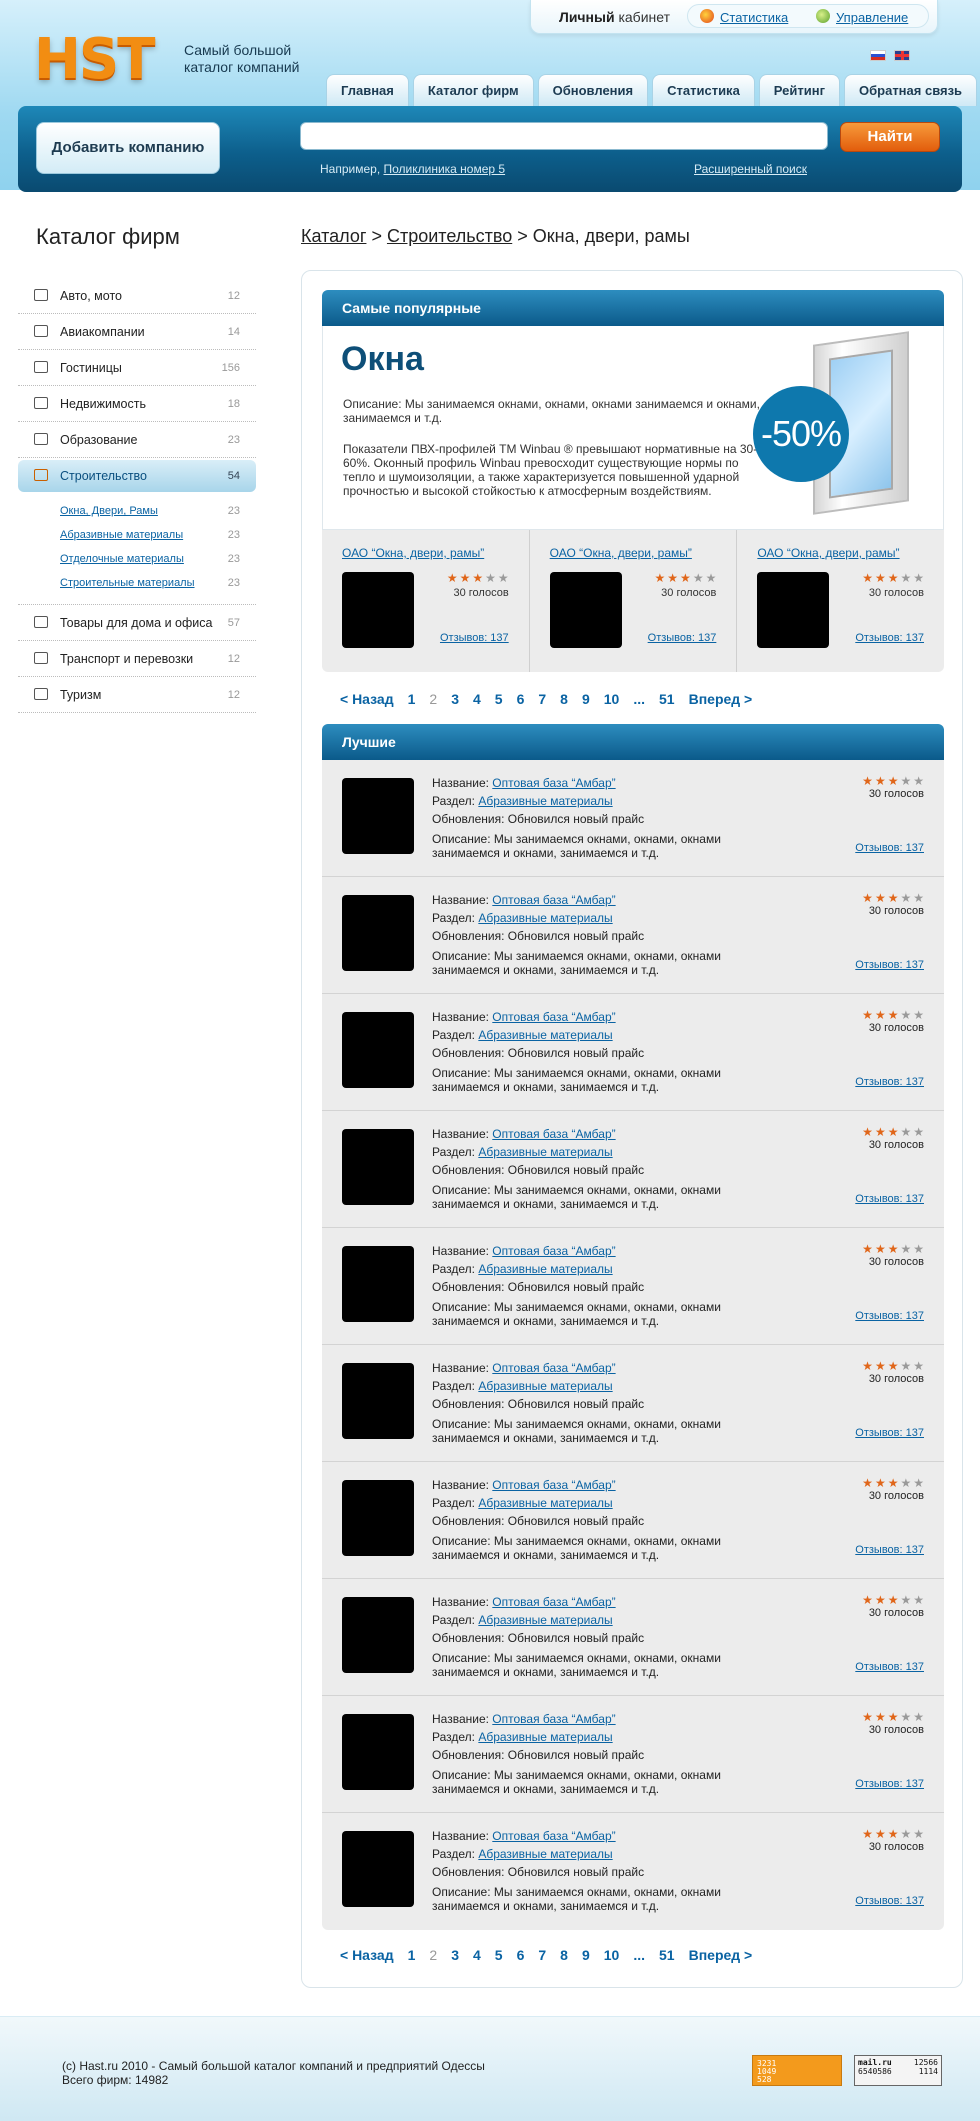 The height and width of the screenshot is (2121, 980). Describe the element at coordinates (878, 55) in the screenshot. I see `russian-flag-icon` at that location.